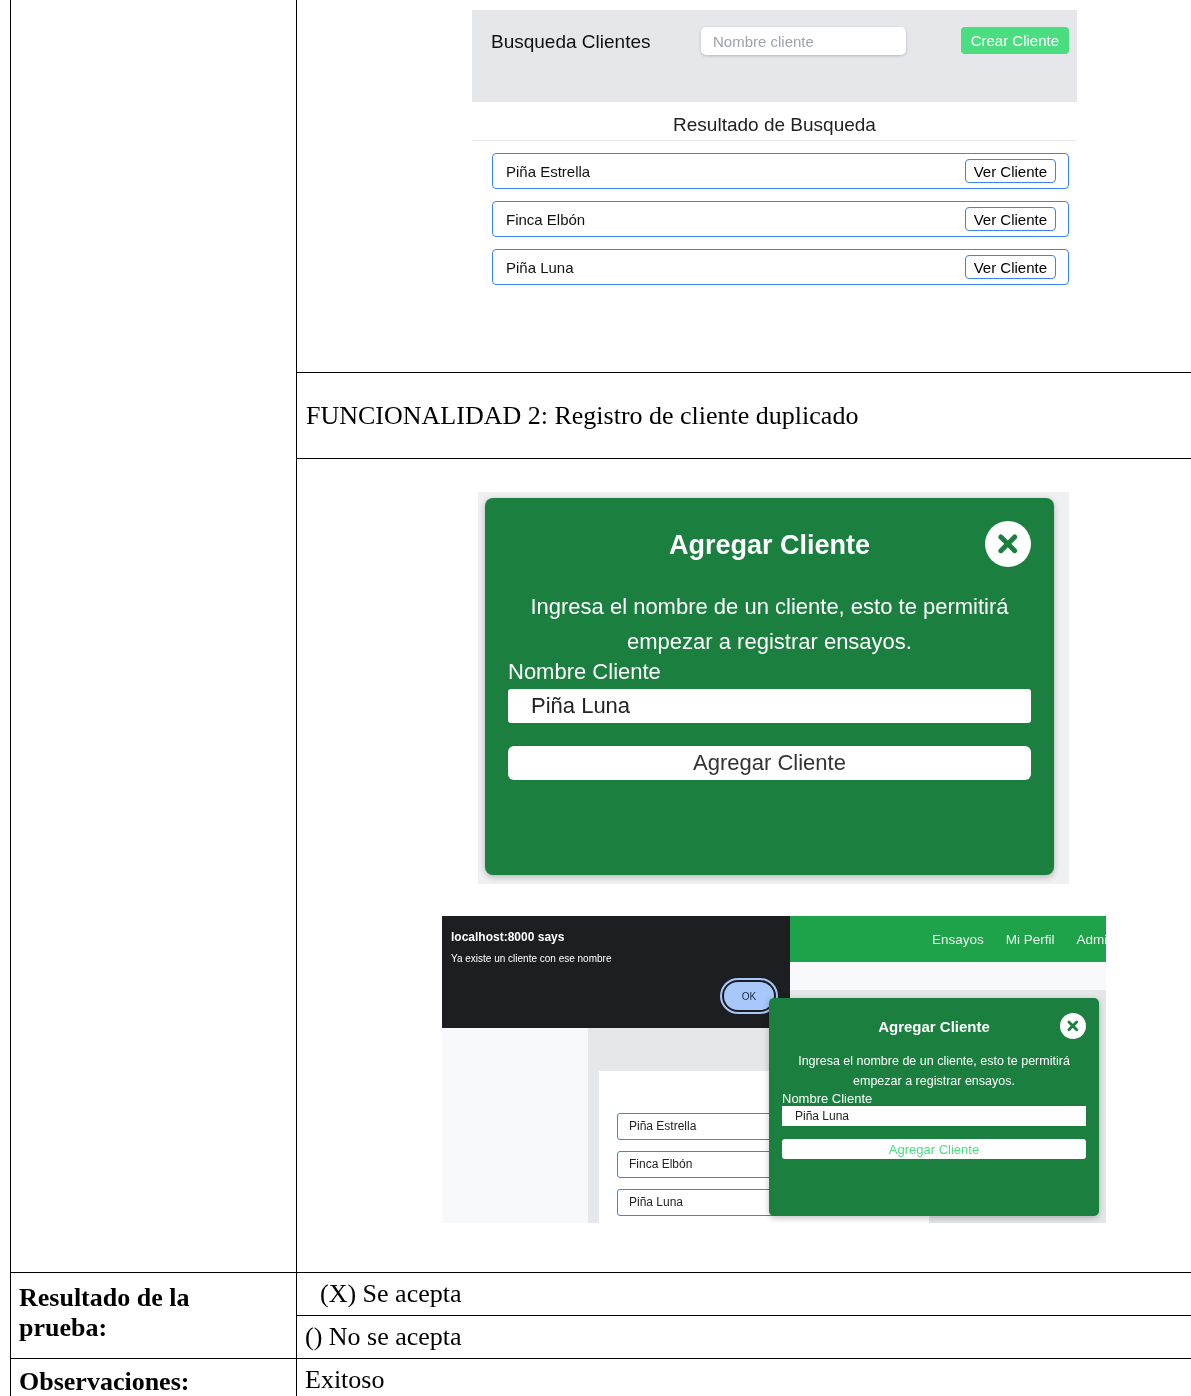 This screenshot has height=1396, width=1191. What do you see at coordinates (540, 267) in the screenshot?
I see `client-name: Piña Luna` at bounding box center [540, 267].